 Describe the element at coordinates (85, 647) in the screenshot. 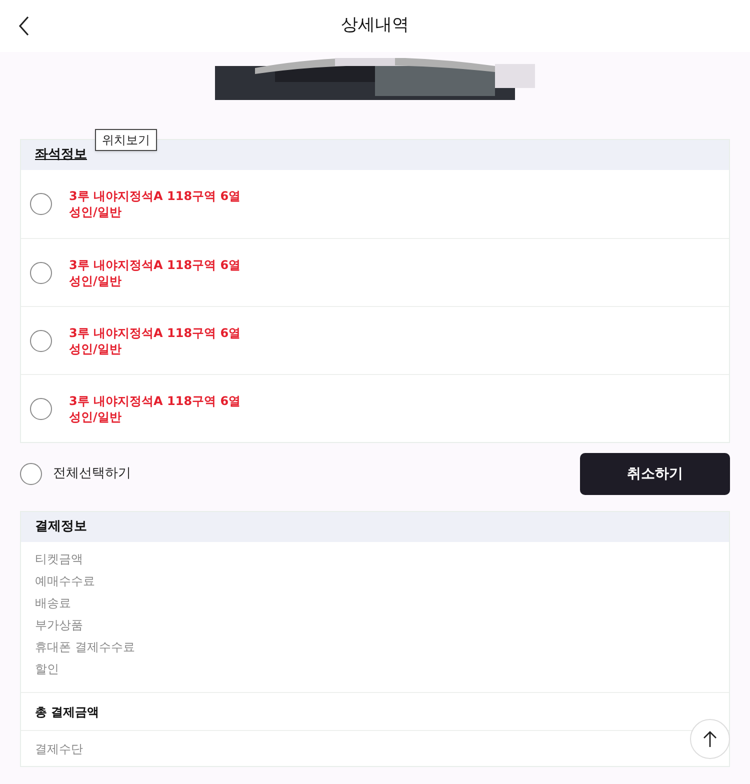

I see `payment-item-label: 휴대폰 결제수수료` at that location.